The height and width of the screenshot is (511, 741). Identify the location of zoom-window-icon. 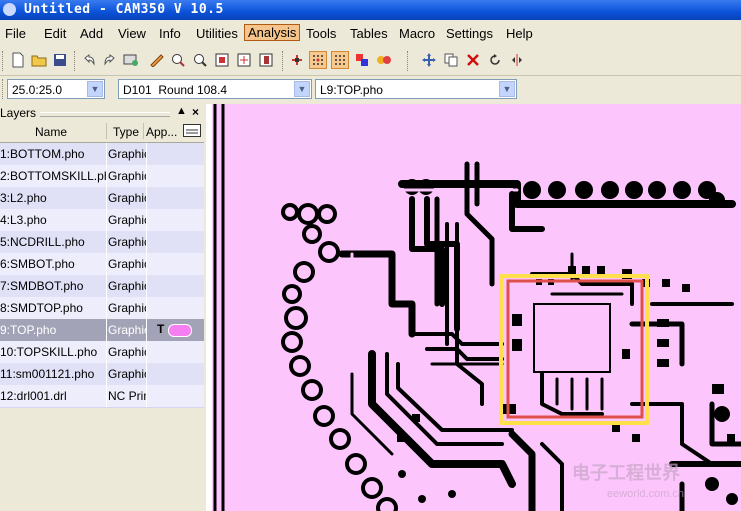
(266, 60).